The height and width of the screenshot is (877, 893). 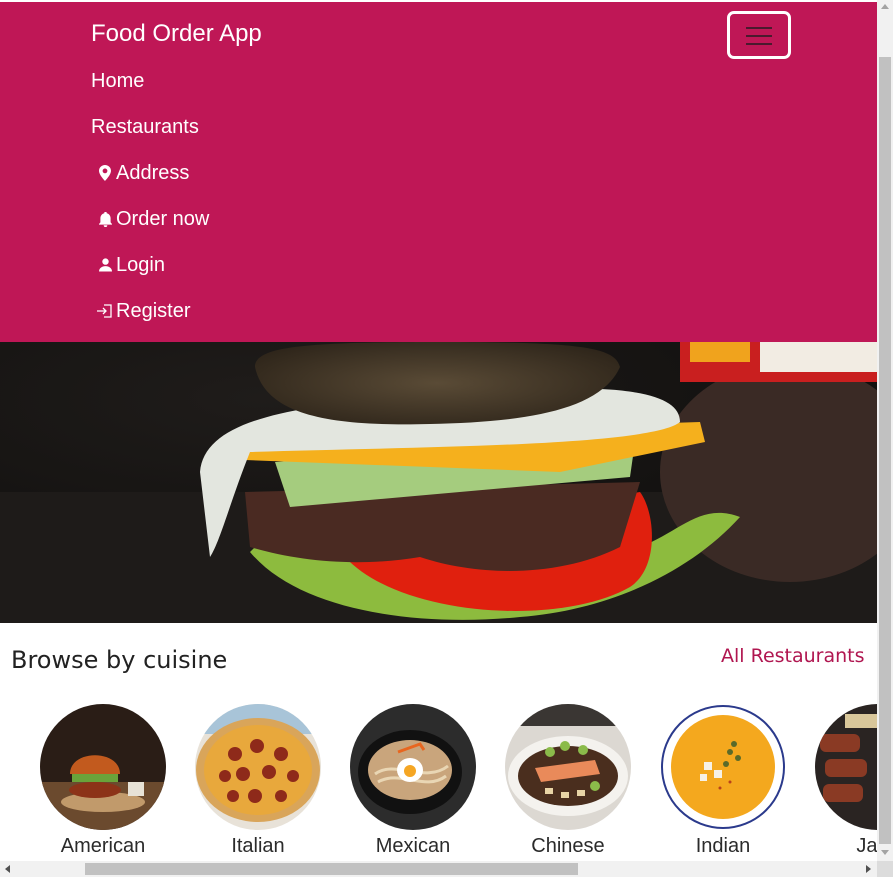 What do you see at coordinates (103, 767) in the screenshot?
I see `burger-plate-image` at bounding box center [103, 767].